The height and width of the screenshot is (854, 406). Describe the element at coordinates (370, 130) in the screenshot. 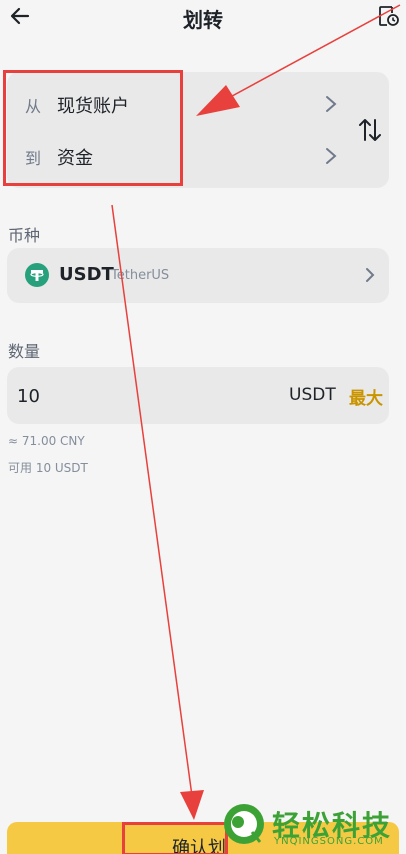

I see `swap-vertical-icon` at that location.